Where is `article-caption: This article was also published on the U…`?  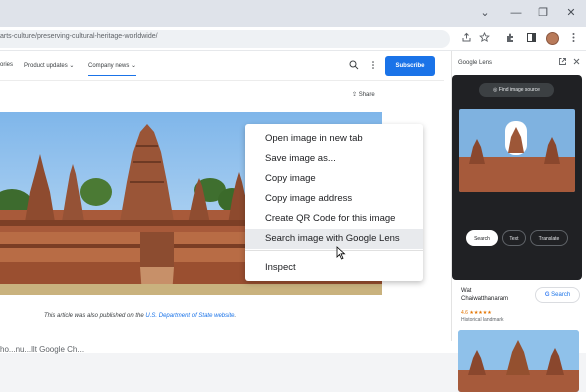 article-caption: This article was also published on the U… is located at coordinates (140, 316).